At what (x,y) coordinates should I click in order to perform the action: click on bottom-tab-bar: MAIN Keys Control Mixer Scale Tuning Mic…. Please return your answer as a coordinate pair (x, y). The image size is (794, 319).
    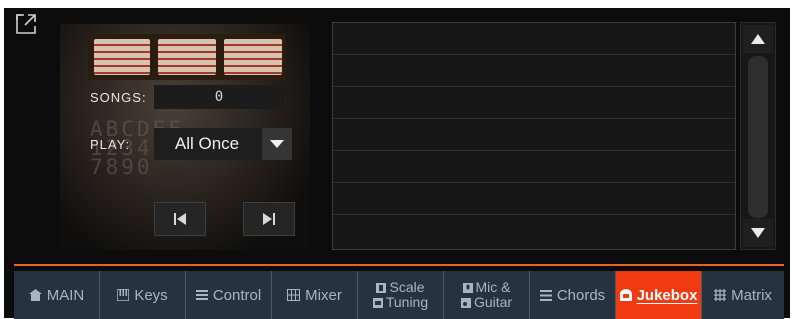
    Looking at the image, I should click on (399, 295).